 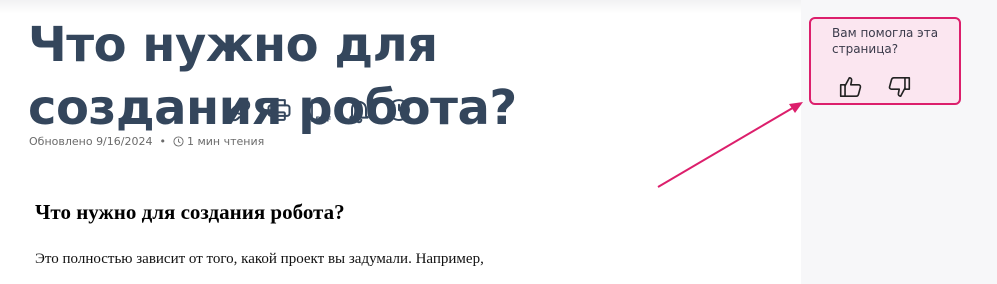 What do you see at coordinates (885, 61) in the screenshot?
I see `feedback-widget: Вам помогла эта страница?` at bounding box center [885, 61].